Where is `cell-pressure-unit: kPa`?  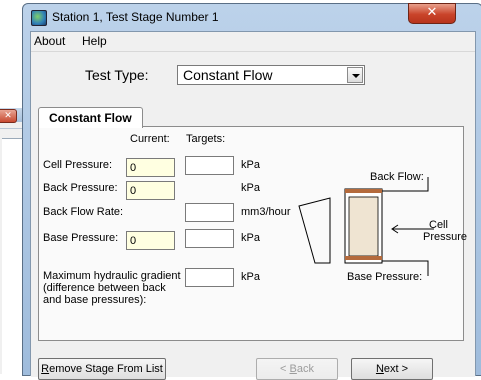 cell-pressure-unit: kPa is located at coordinates (250, 165).